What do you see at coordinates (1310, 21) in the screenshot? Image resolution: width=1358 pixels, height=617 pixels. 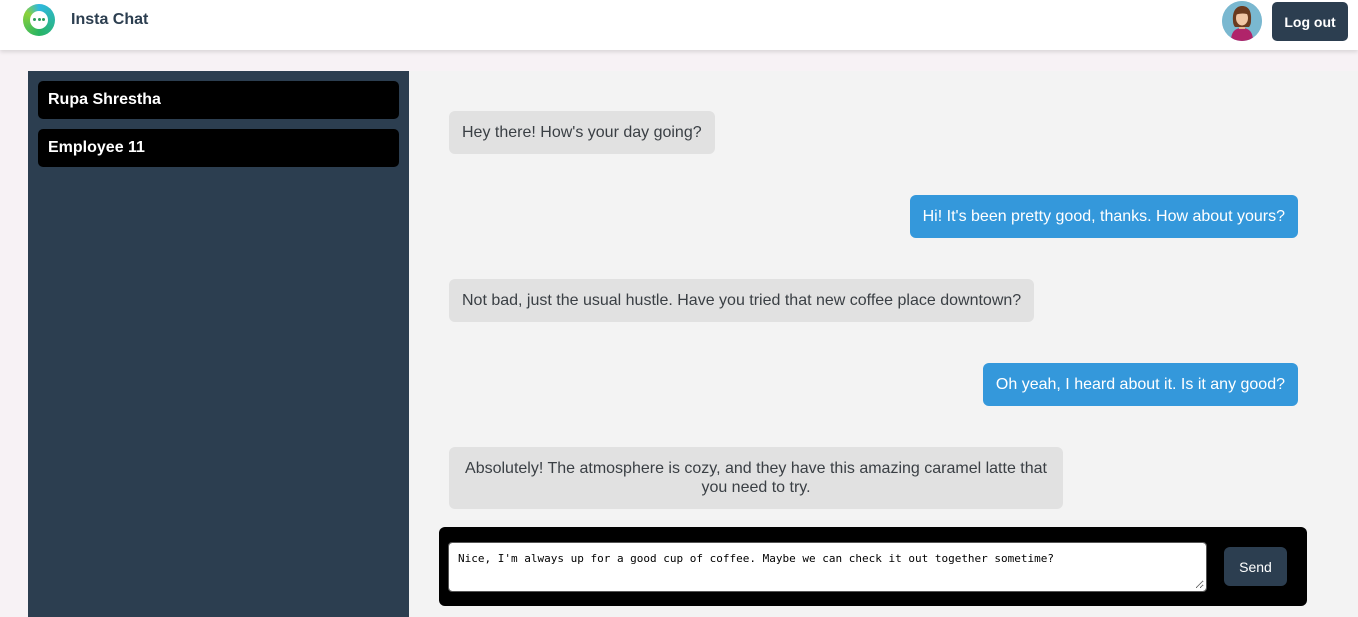 I see `logout-button: Log out` at bounding box center [1310, 21].